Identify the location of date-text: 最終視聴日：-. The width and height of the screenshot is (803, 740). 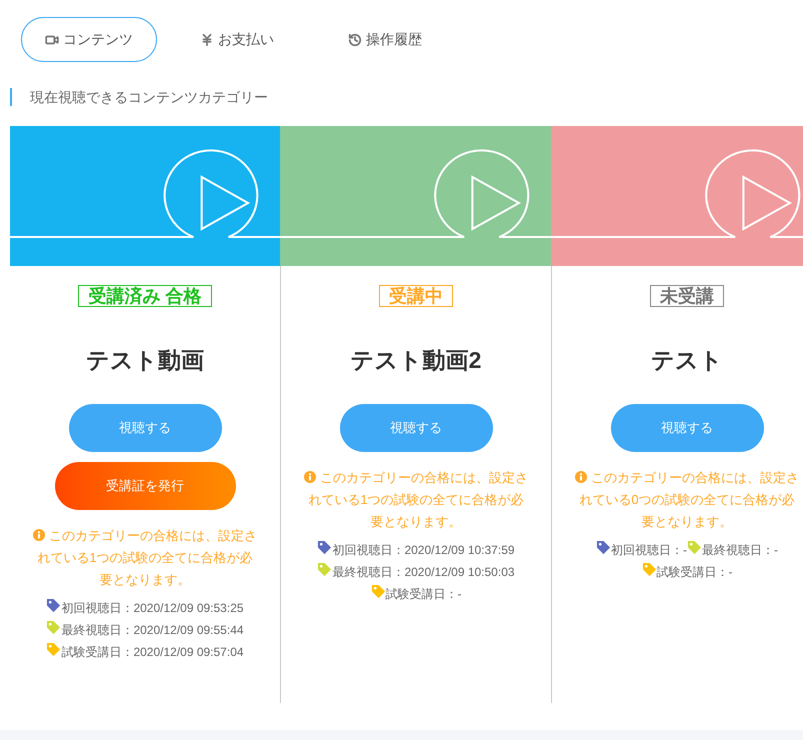
(740, 549).